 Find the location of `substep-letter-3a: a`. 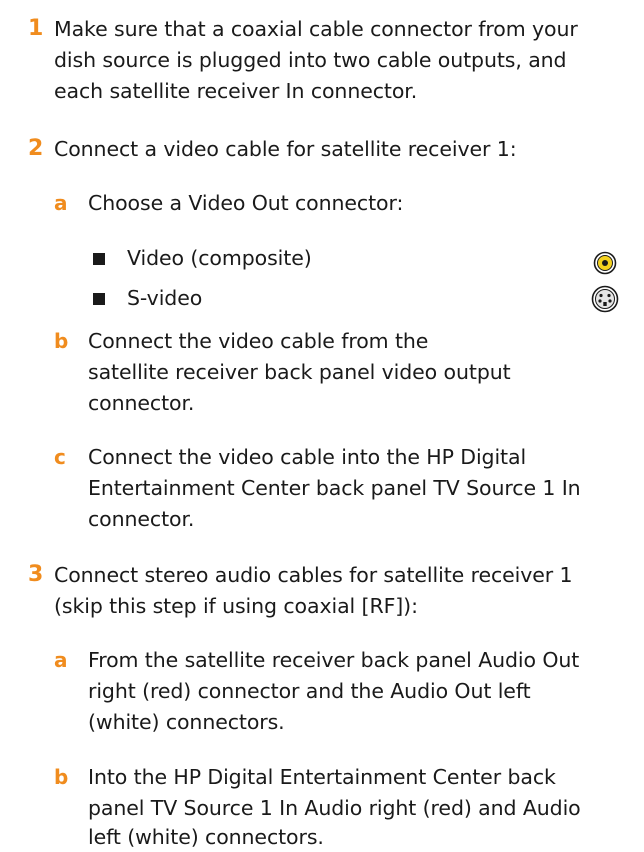

substep-letter-3a: a is located at coordinates (61, 660).